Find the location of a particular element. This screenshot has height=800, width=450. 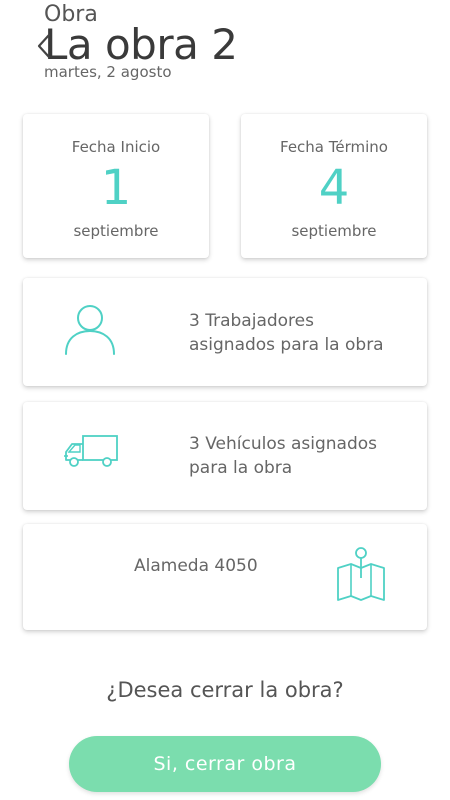

workers-assigned-text: asignados para la obra is located at coordinates (286, 345).